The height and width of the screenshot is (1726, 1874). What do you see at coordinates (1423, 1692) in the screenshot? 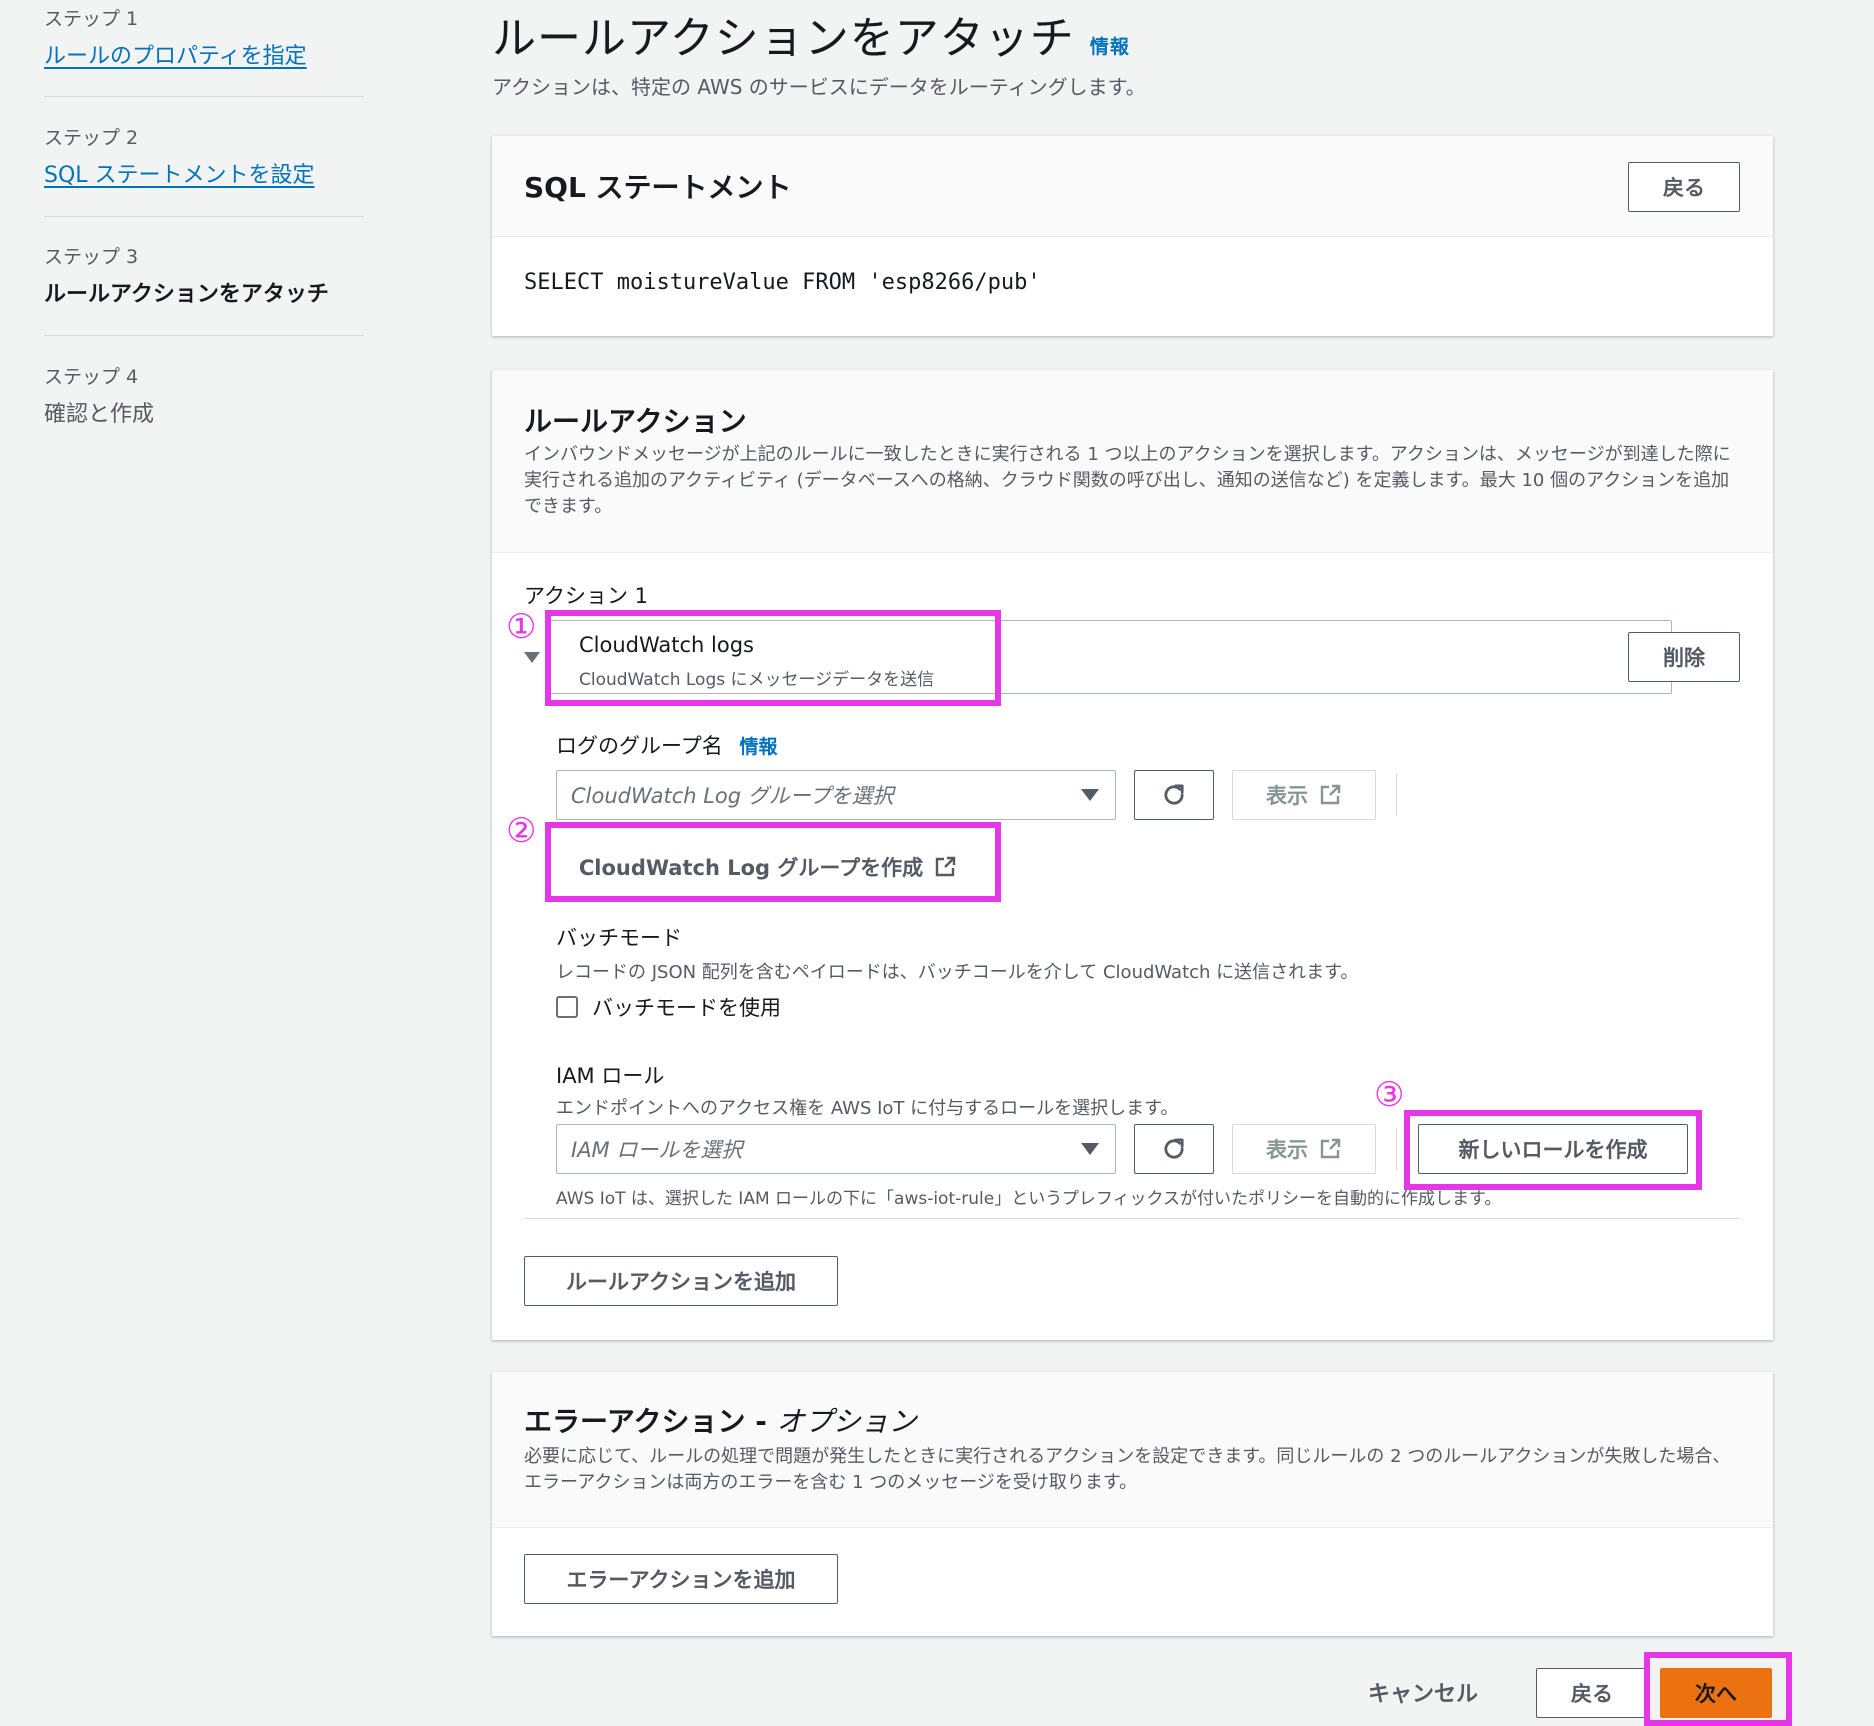
I see `cancel-link: キャンセル` at bounding box center [1423, 1692].